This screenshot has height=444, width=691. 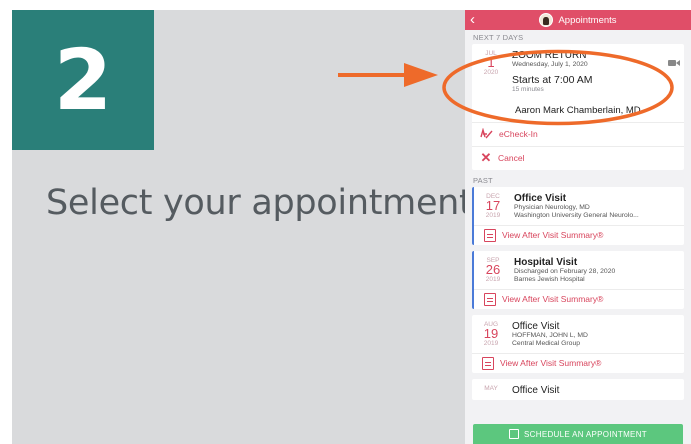 I want to click on calendar-icon, so click(x=514, y=434).